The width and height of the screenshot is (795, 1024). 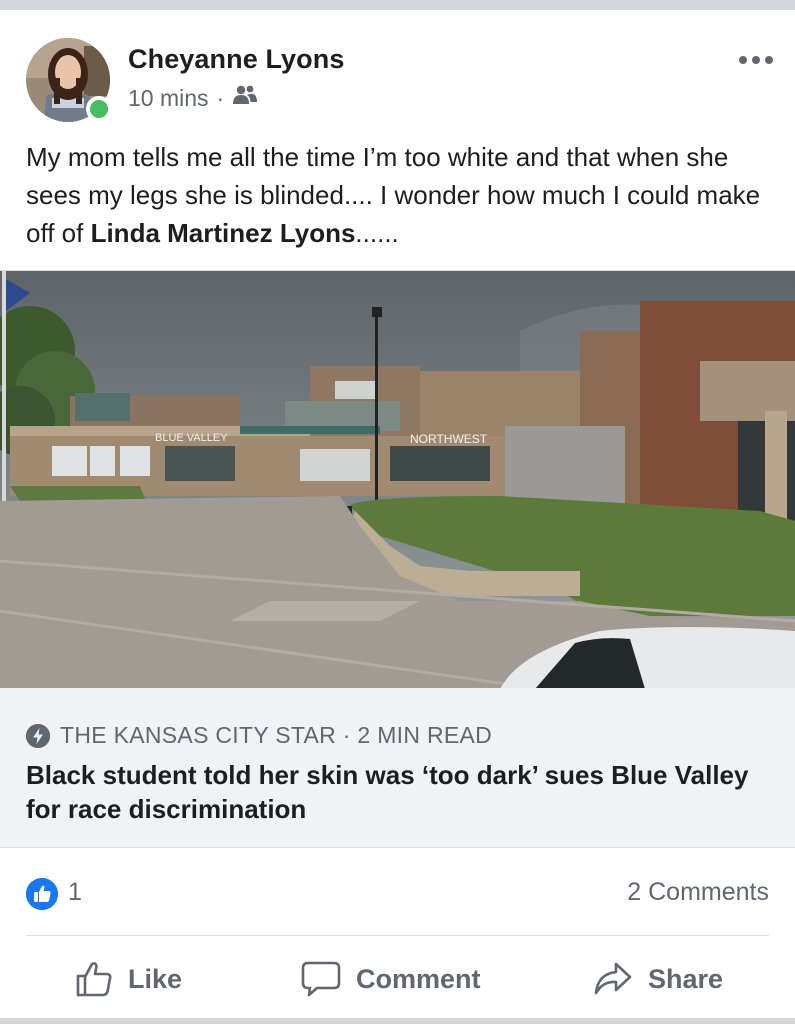 I want to click on like-button: Like, so click(x=128, y=979).